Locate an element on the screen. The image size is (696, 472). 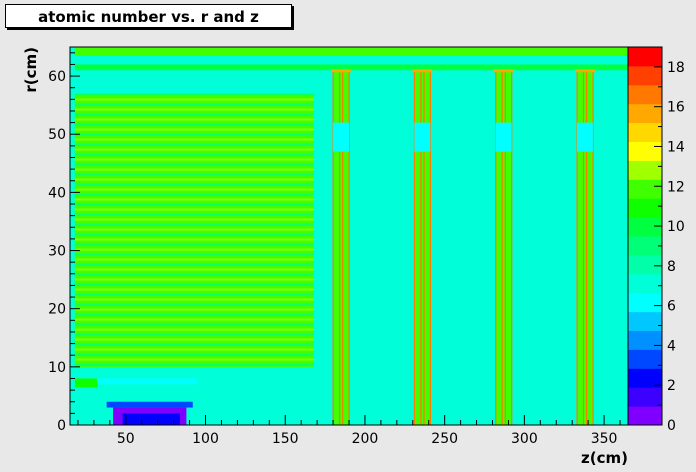
x-tick-label: 200 is located at coordinates (365, 439).